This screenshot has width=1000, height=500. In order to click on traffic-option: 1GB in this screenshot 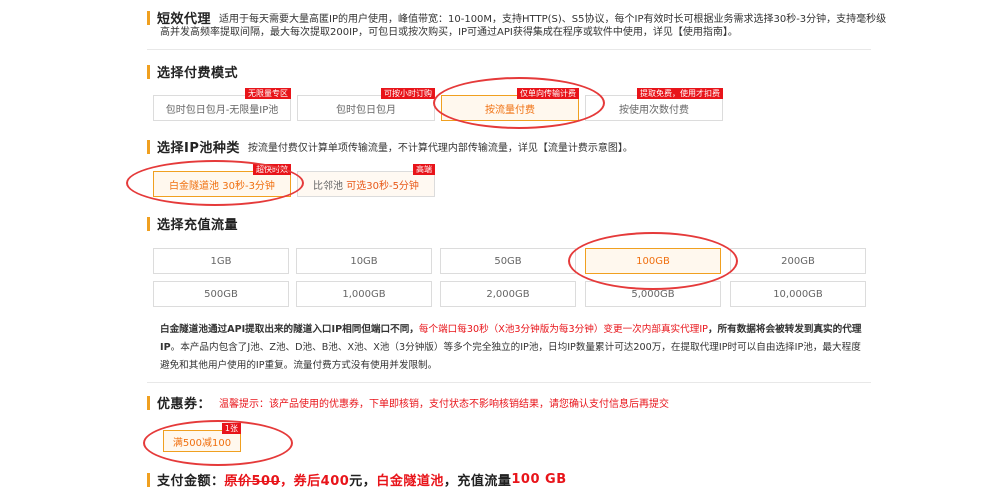, I will do `click(221, 261)`.